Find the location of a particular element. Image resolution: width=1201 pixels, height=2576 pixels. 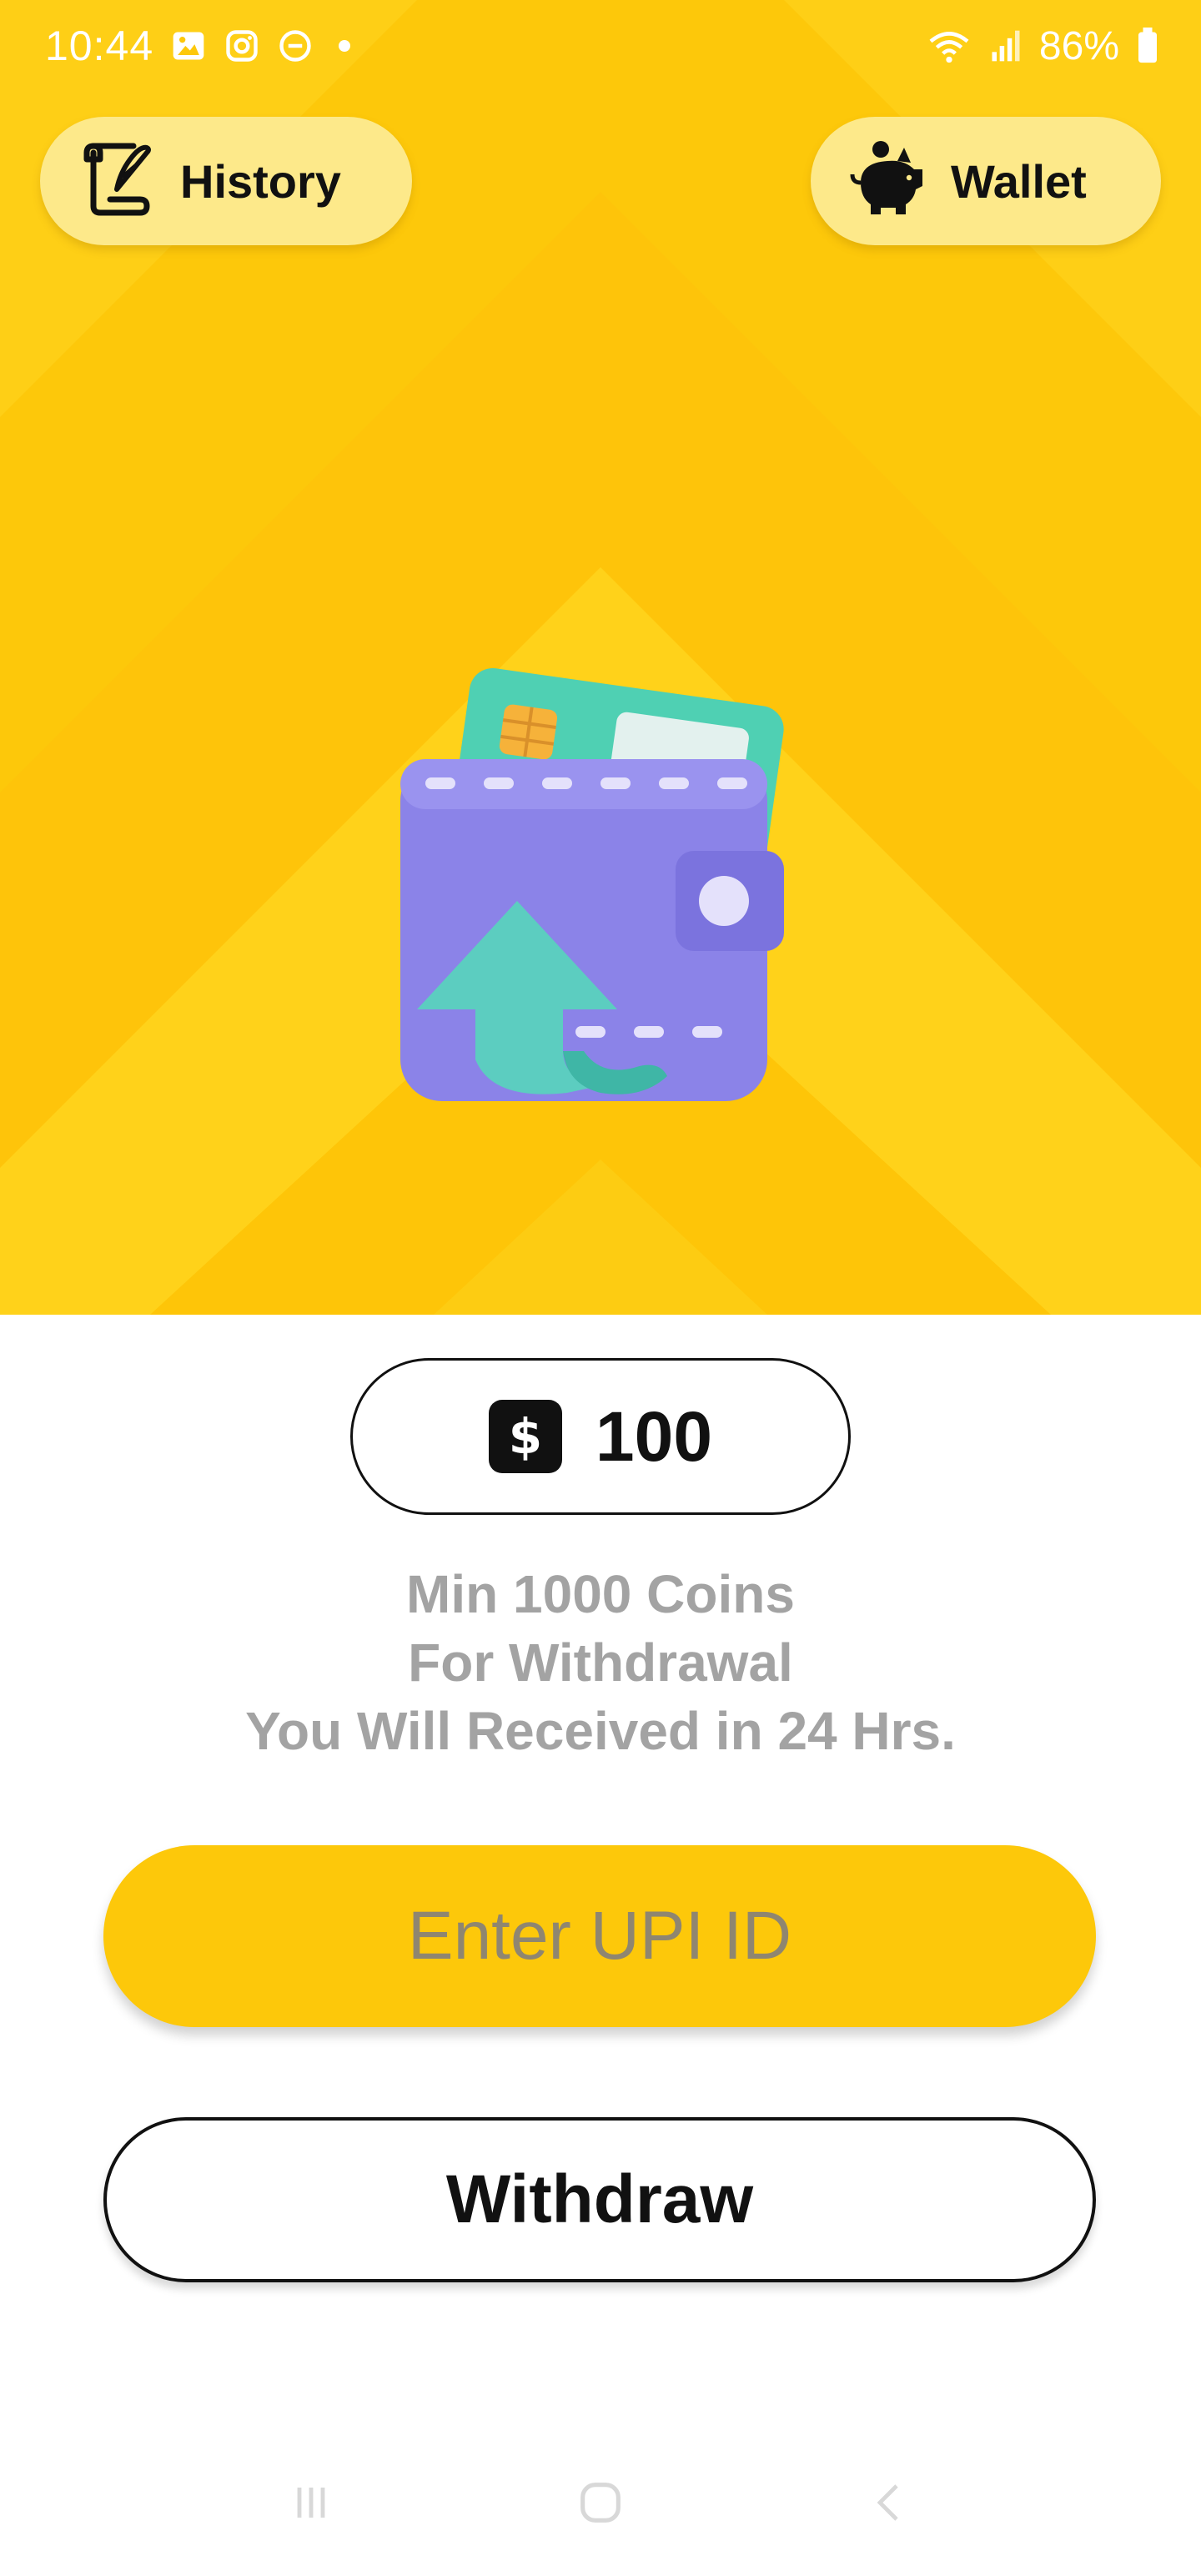

wallet-button: Wallet is located at coordinates (986, 181).